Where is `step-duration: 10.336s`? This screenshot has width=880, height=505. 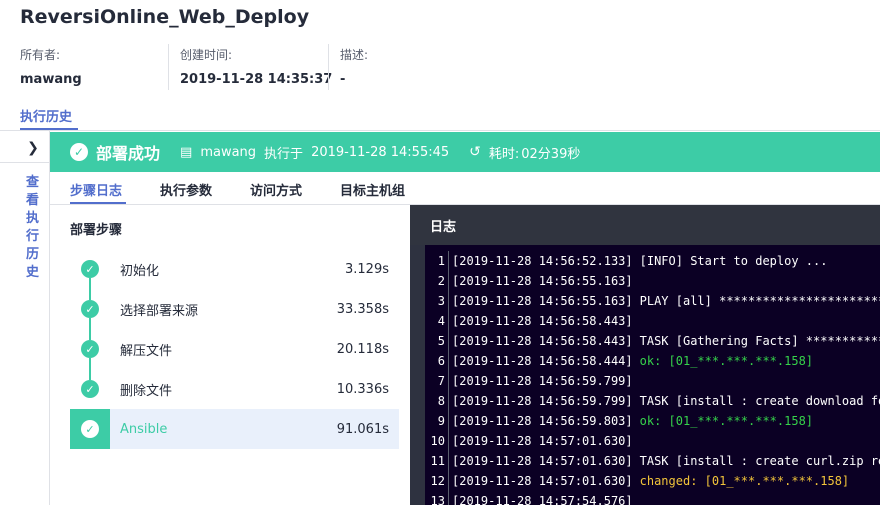 step-duration: 10.336s is located at coordinates (362, 389).